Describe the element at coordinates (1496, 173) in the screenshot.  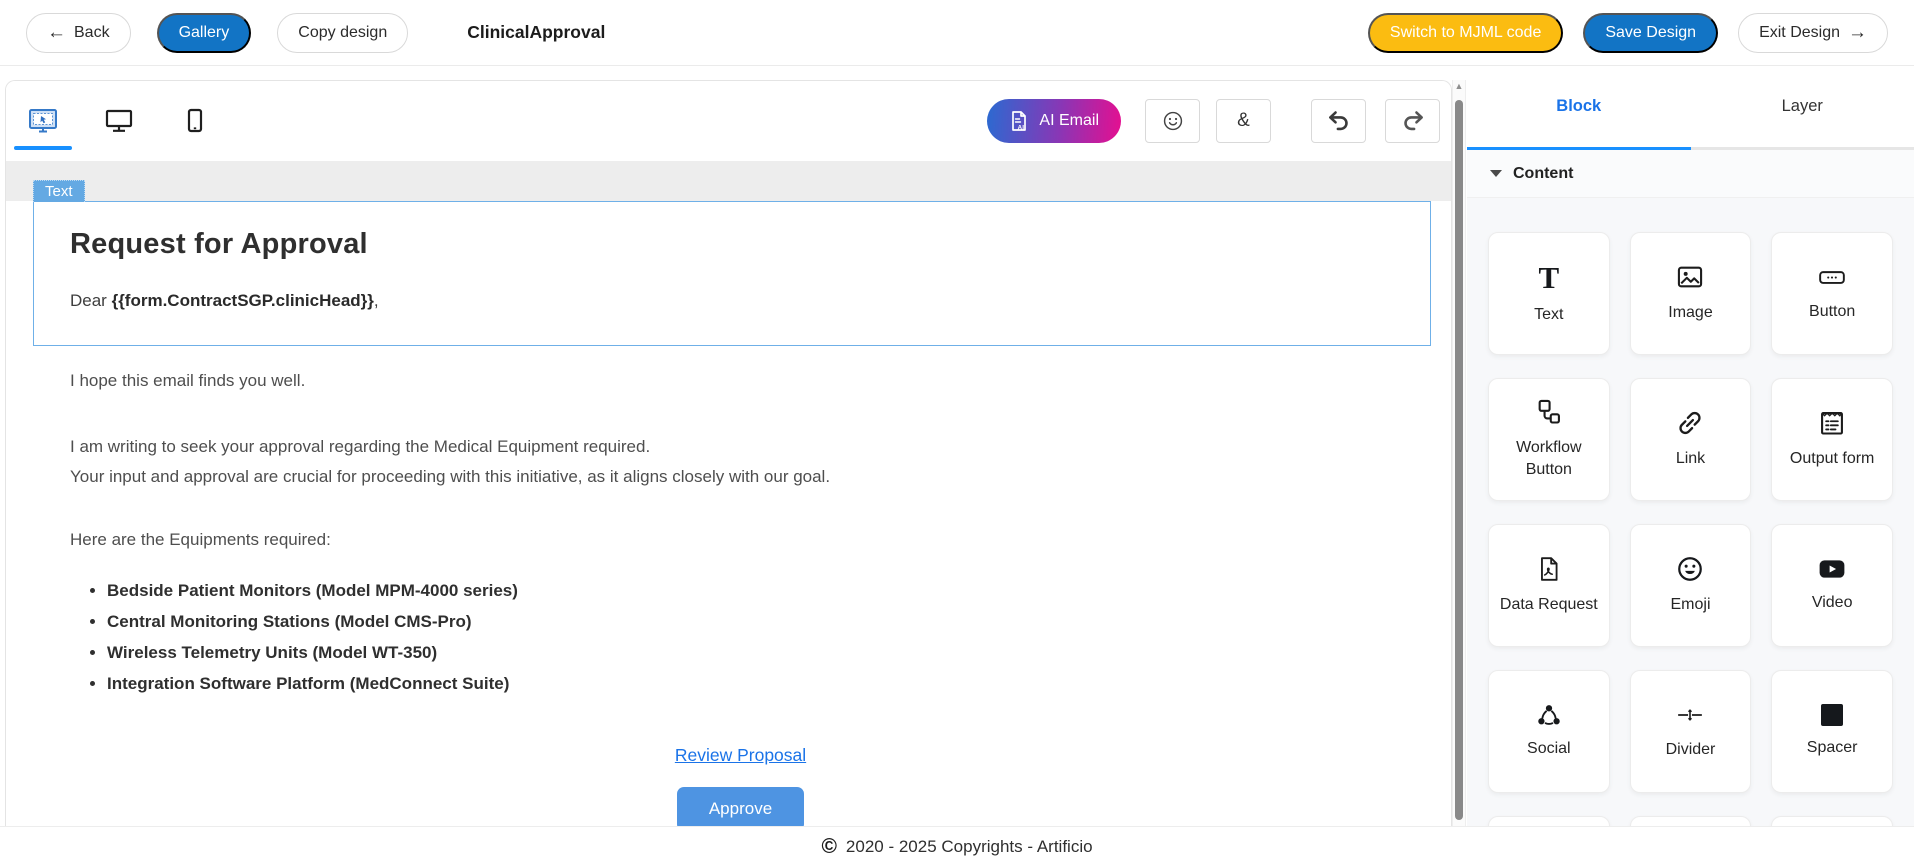
I see `chevron-down-icon` at that location.